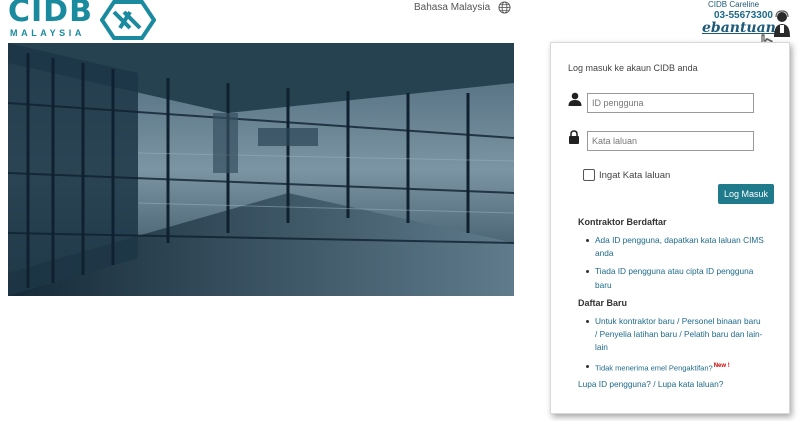 The height and width of the screenshot is (421, 800). Describe the element at coordinates (575, 99) in the screenshot. I see `user-icon` at that location.